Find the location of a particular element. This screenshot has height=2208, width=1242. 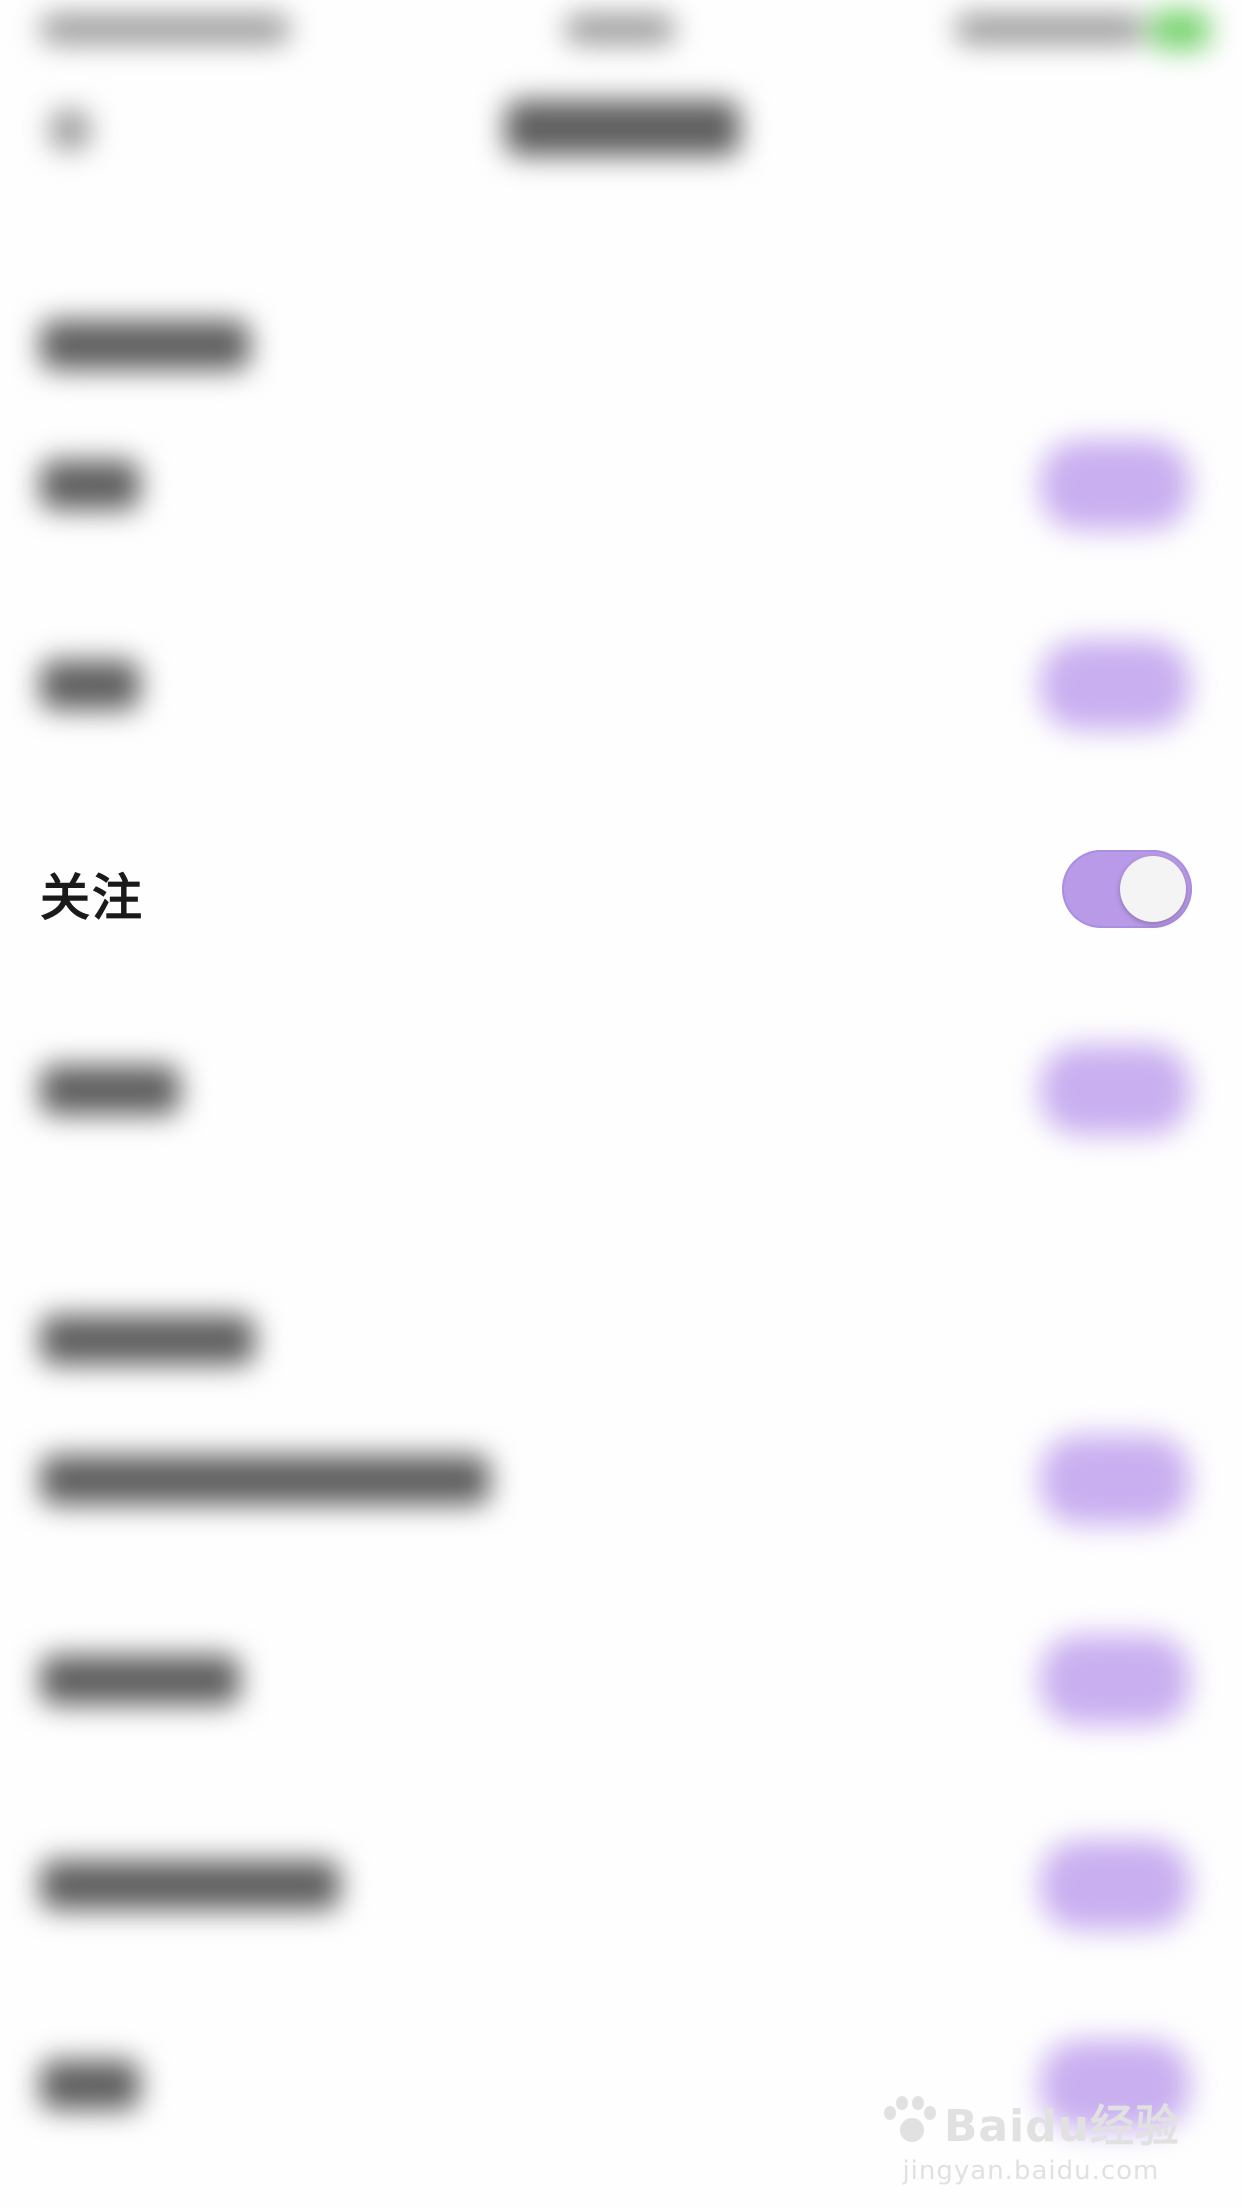

status-bar-time is located at coordinates (620, 29).